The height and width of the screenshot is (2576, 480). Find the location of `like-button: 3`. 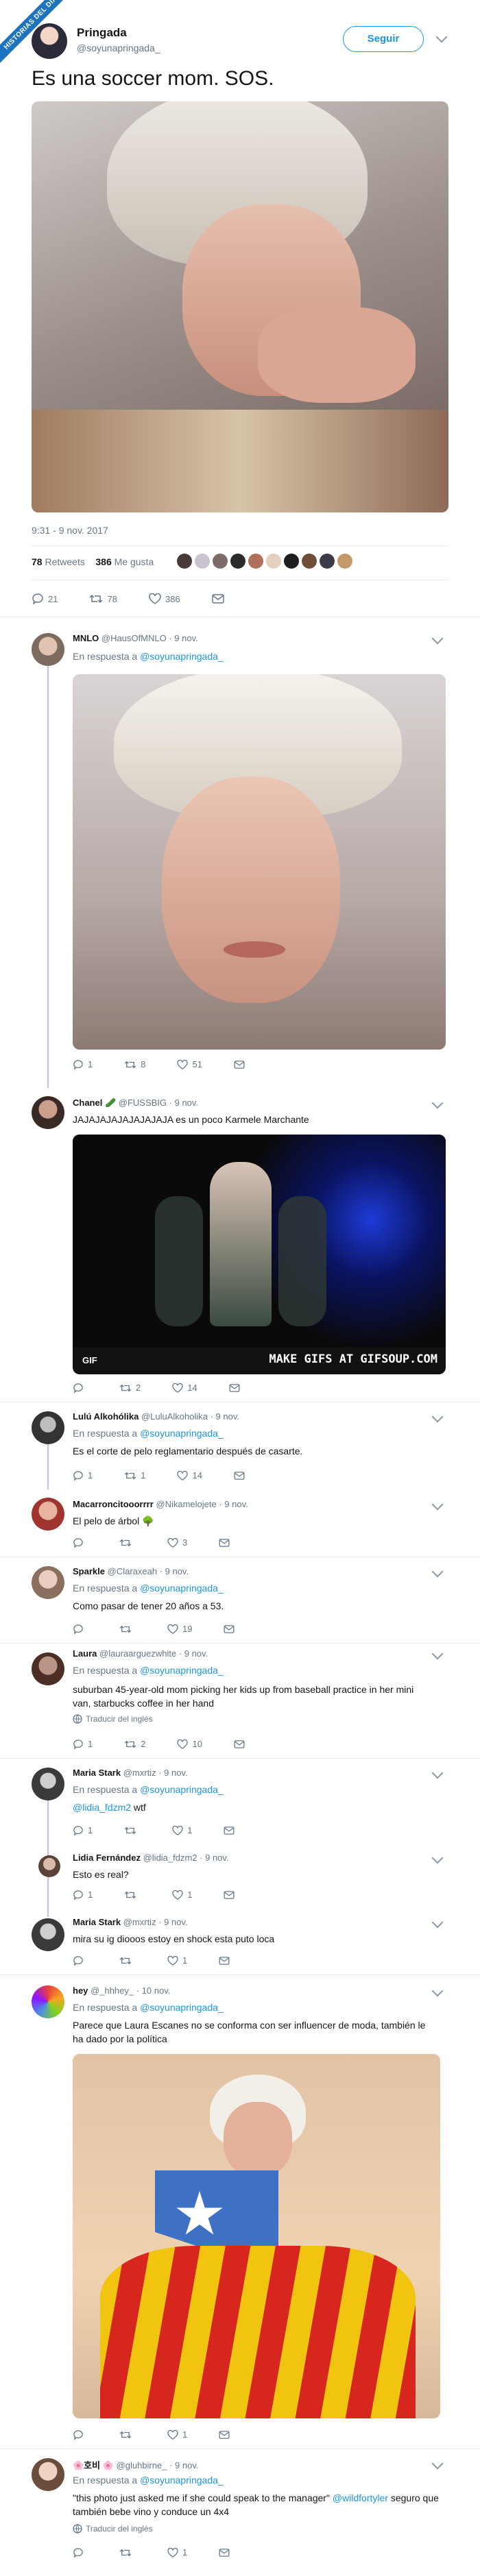

like-button: 3 is located at coordinates (177, 1542).